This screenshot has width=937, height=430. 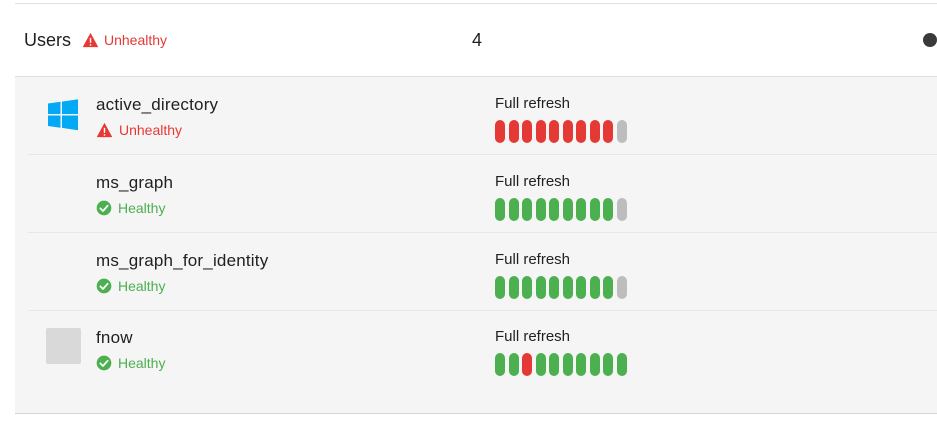 What do you see at coordinates (114, 338) in the screenshot?
I see `connector-name: fnow` at bounding box center [114, 338].